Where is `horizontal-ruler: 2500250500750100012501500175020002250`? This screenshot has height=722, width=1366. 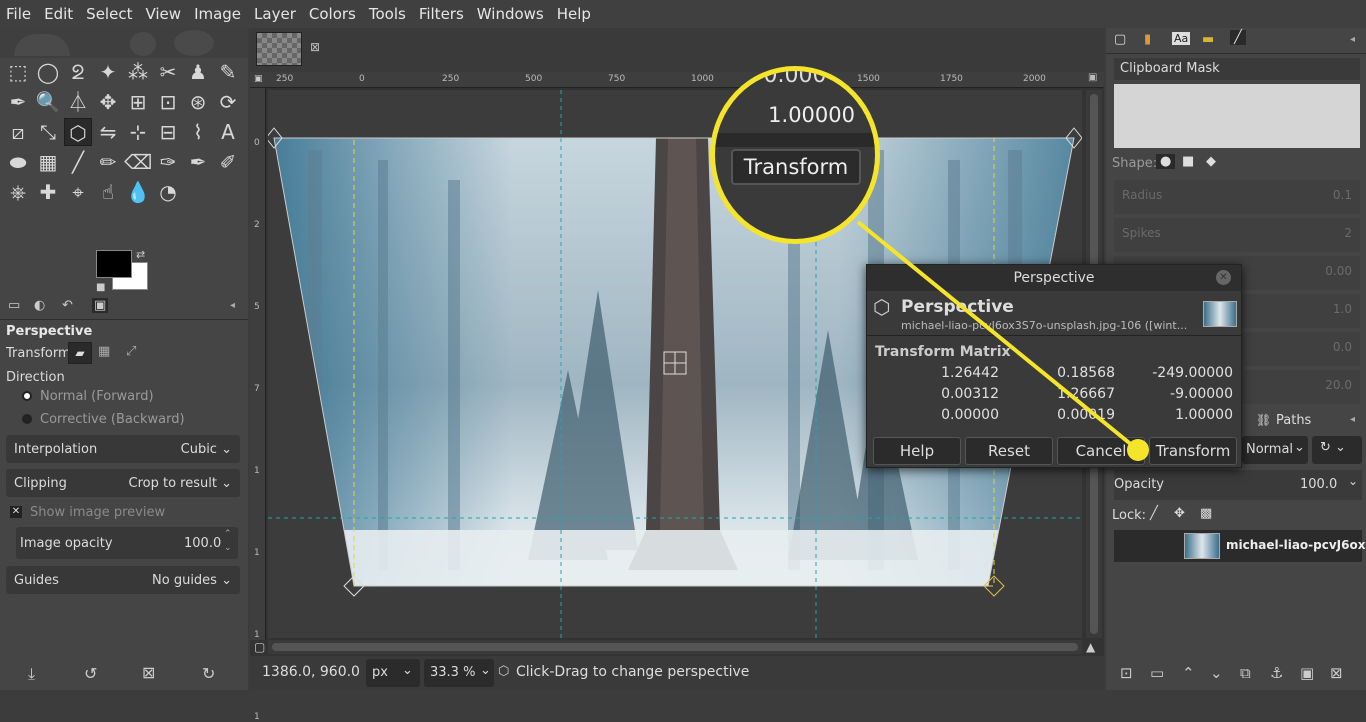
horizontal-ruler: 2500250500750100012501500175020002250 is located at coordinates (689, 80).